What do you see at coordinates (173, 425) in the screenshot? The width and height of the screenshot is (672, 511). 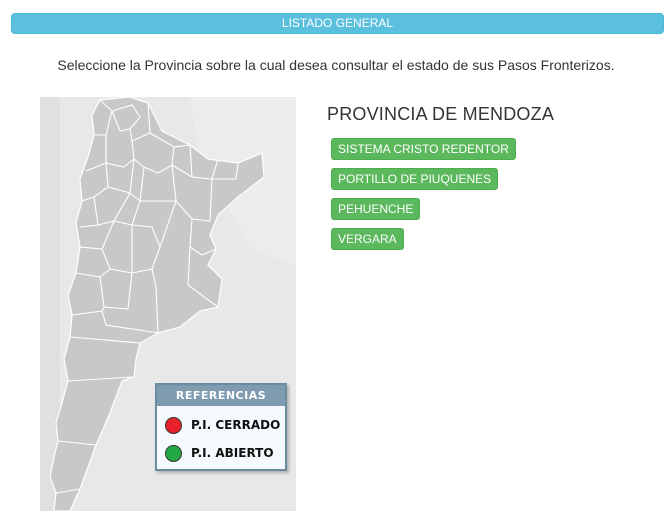 I see `red-status-dot-icon` at bounding box center [173, 425].